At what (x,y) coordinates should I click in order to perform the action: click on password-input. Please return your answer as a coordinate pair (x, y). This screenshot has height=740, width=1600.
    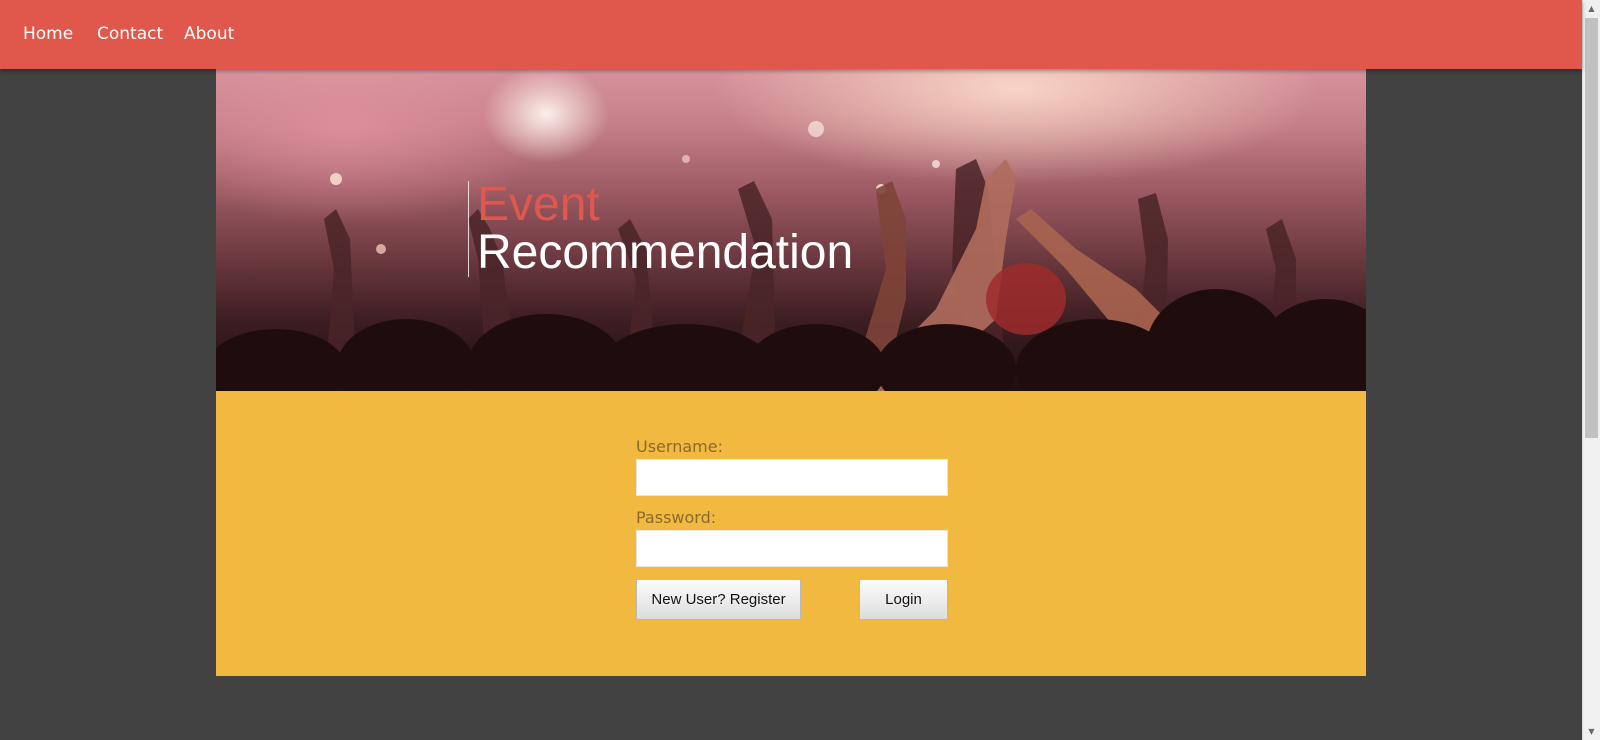
    Looking at the image, I should click on (792, 548).